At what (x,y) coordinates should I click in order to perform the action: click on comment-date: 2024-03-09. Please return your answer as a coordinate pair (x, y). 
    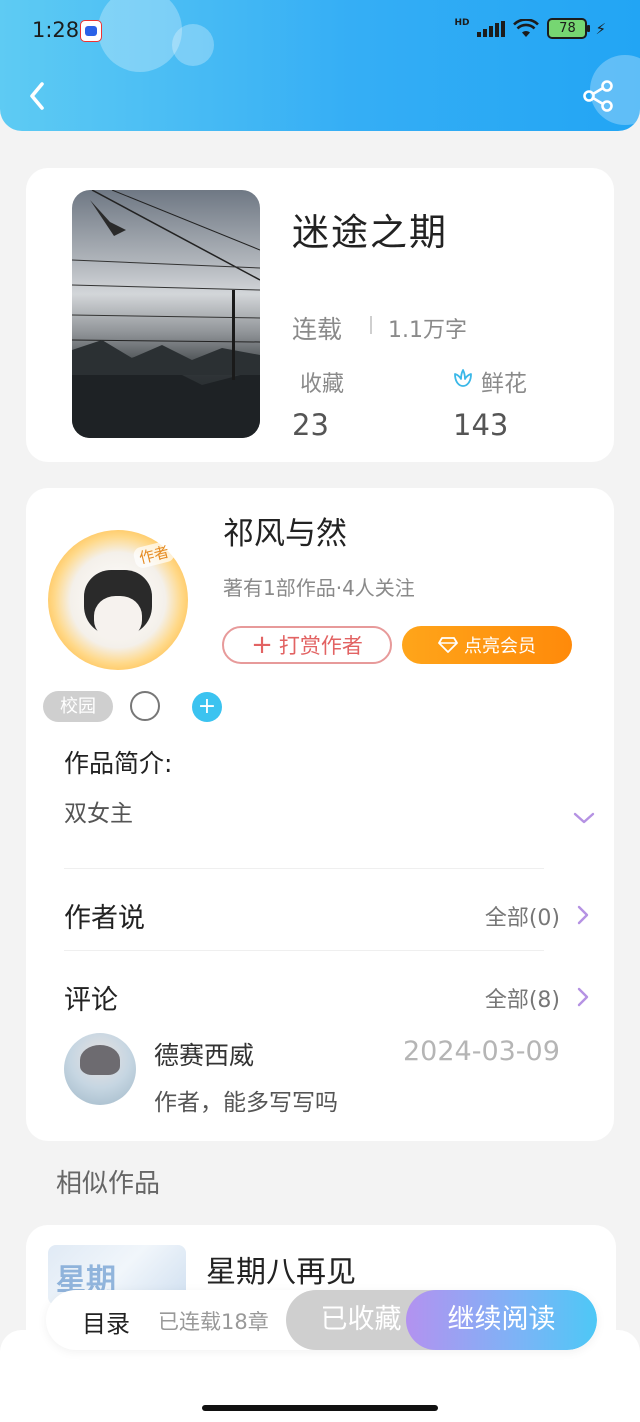
    Looking at the image, I should click on (481, 1051).